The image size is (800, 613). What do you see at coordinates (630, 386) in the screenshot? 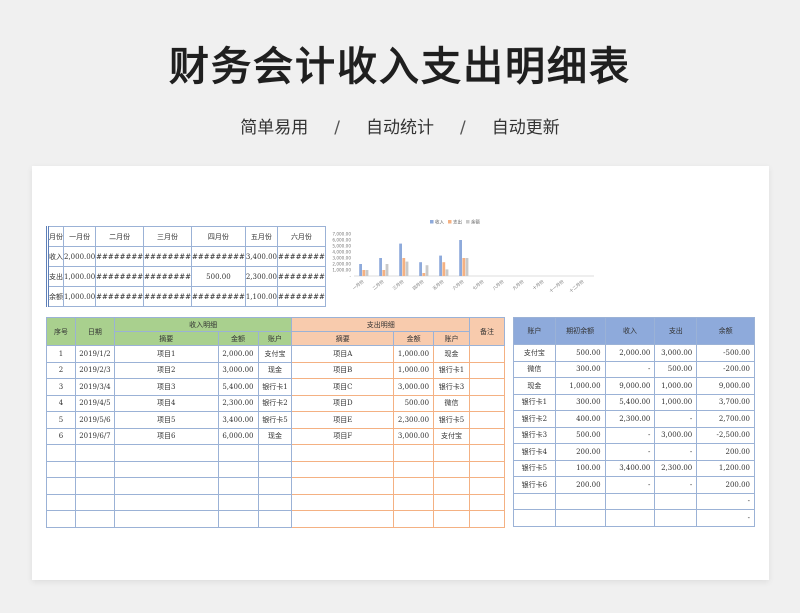
I see `account-cell: 9,000.00` at bounding box center [630, 386].